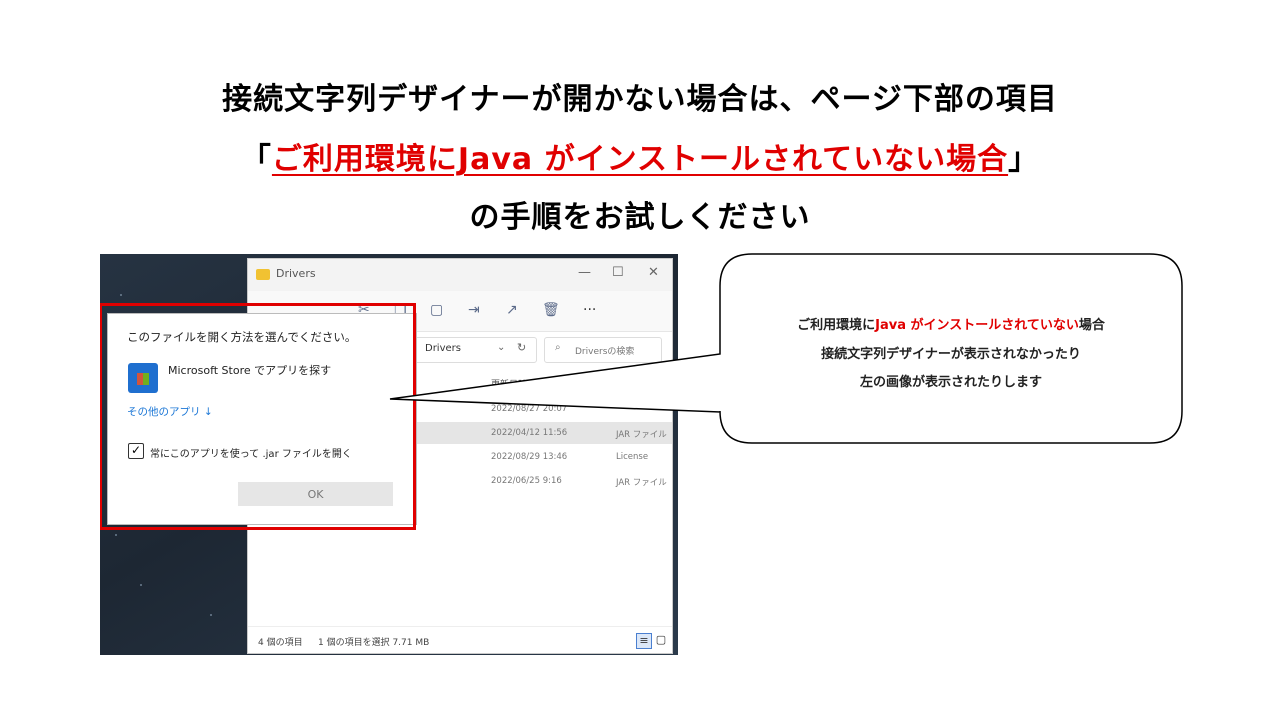  What do you see at coordinates (836, 325) in the screenshot?
I see `callout-text-pre: ご利用環境に` at bounding box center [836, 325].